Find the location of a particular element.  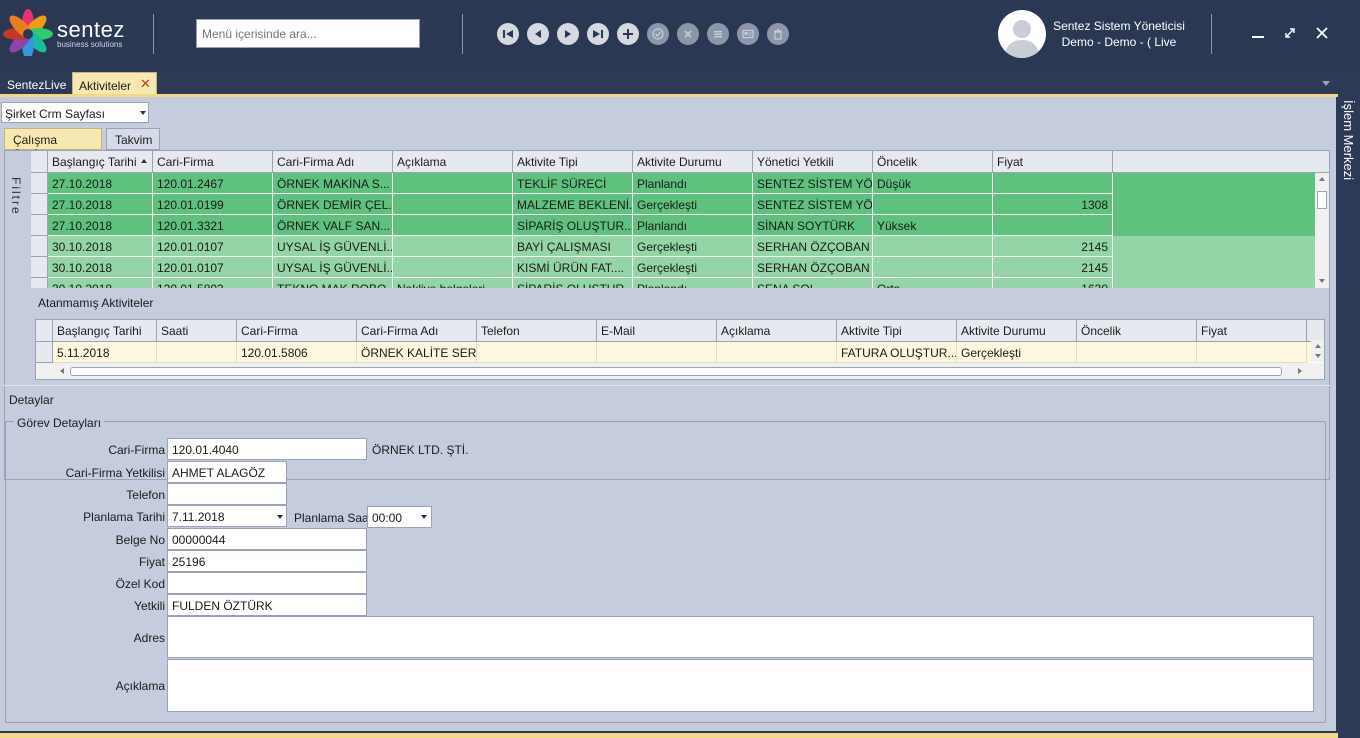

table-cell: 120.01.0199 is located at coordinates (213, 204).